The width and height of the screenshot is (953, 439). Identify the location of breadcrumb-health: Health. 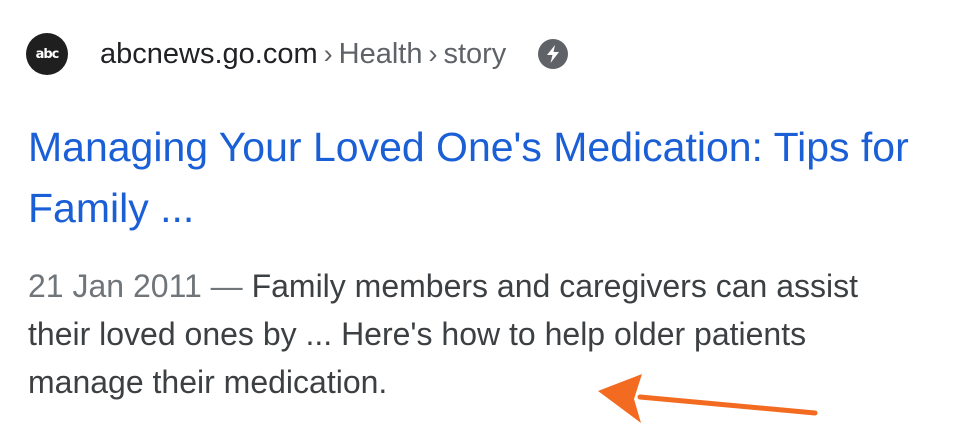
(380, 53).